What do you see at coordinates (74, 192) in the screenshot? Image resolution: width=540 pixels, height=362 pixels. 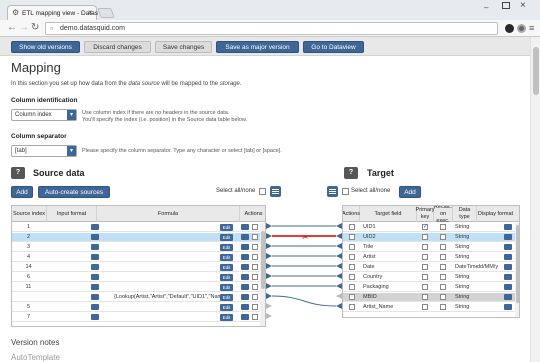 I see `auto-create-sources-button: Auto-create sources` at bounding box center [74, 192].